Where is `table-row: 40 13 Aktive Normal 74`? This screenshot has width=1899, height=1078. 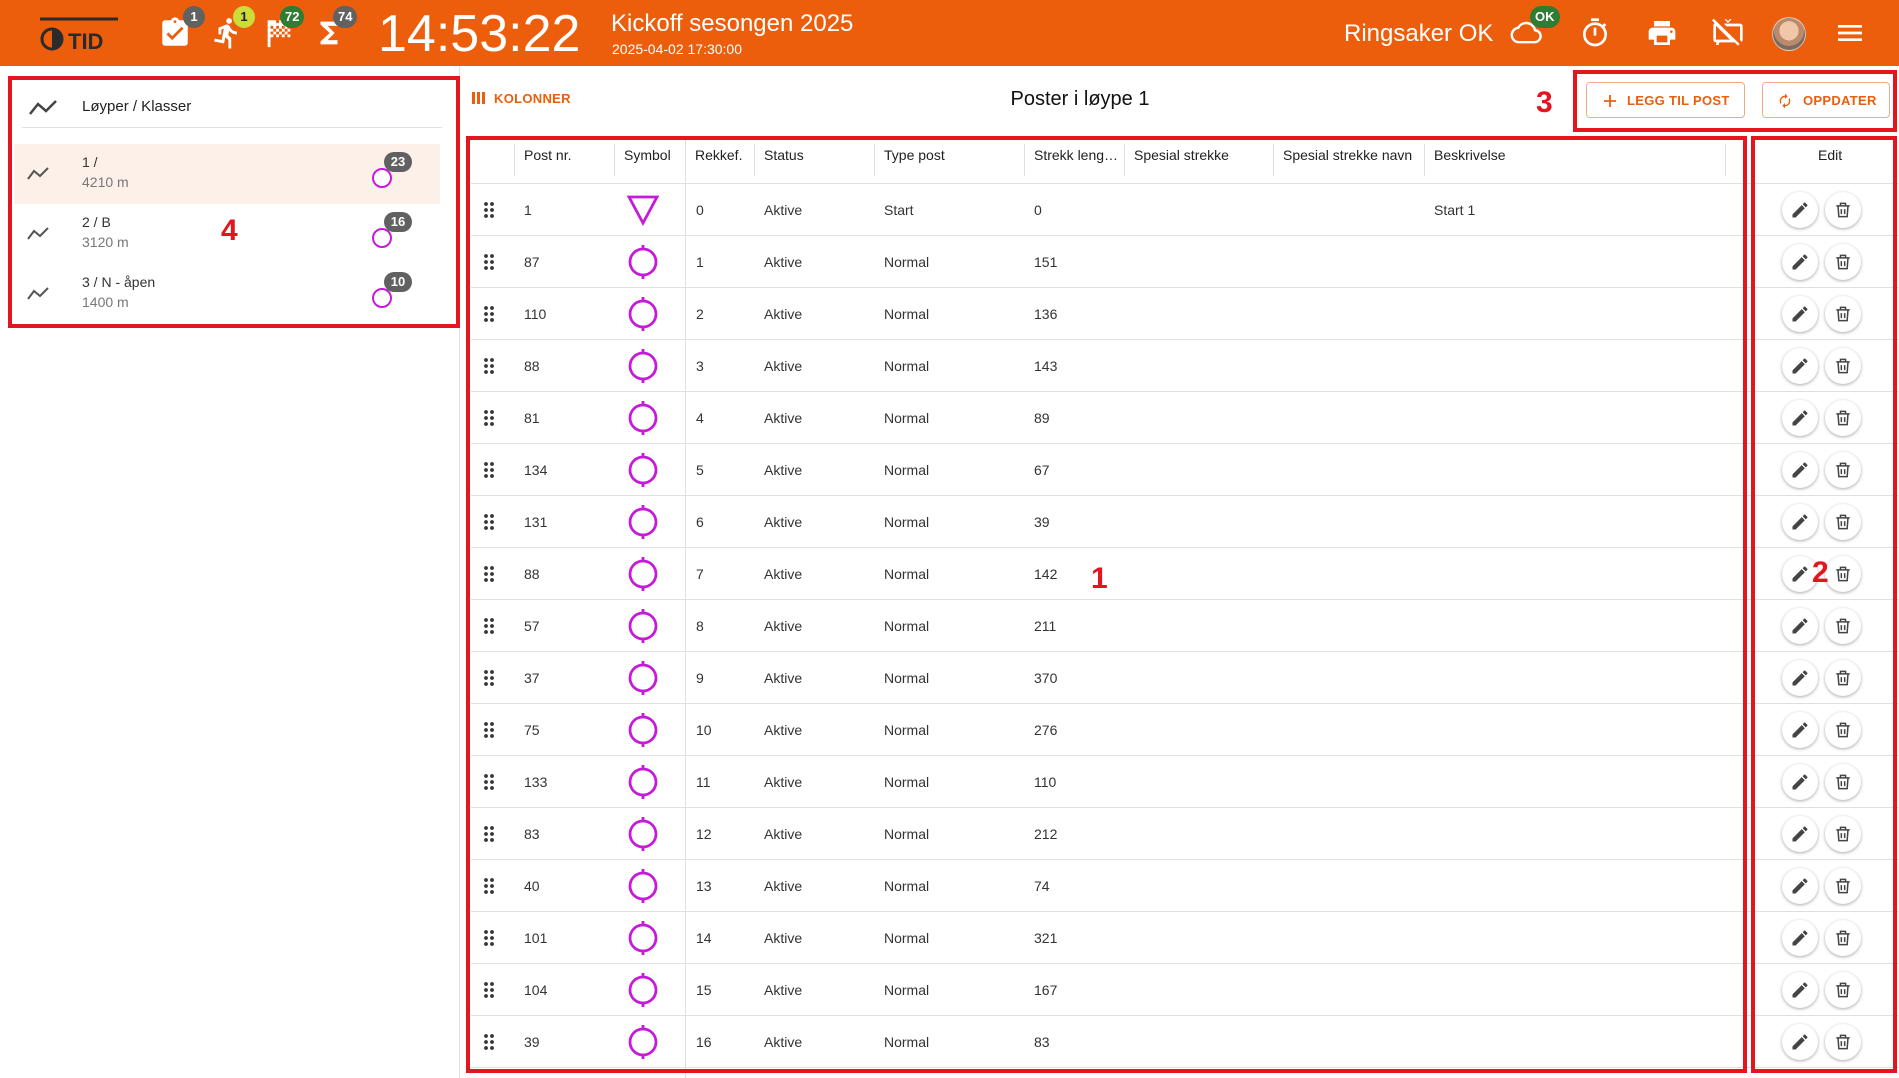
table-row: 40 13 Aktive Normal 74 is located at coordinates (1185, 886).